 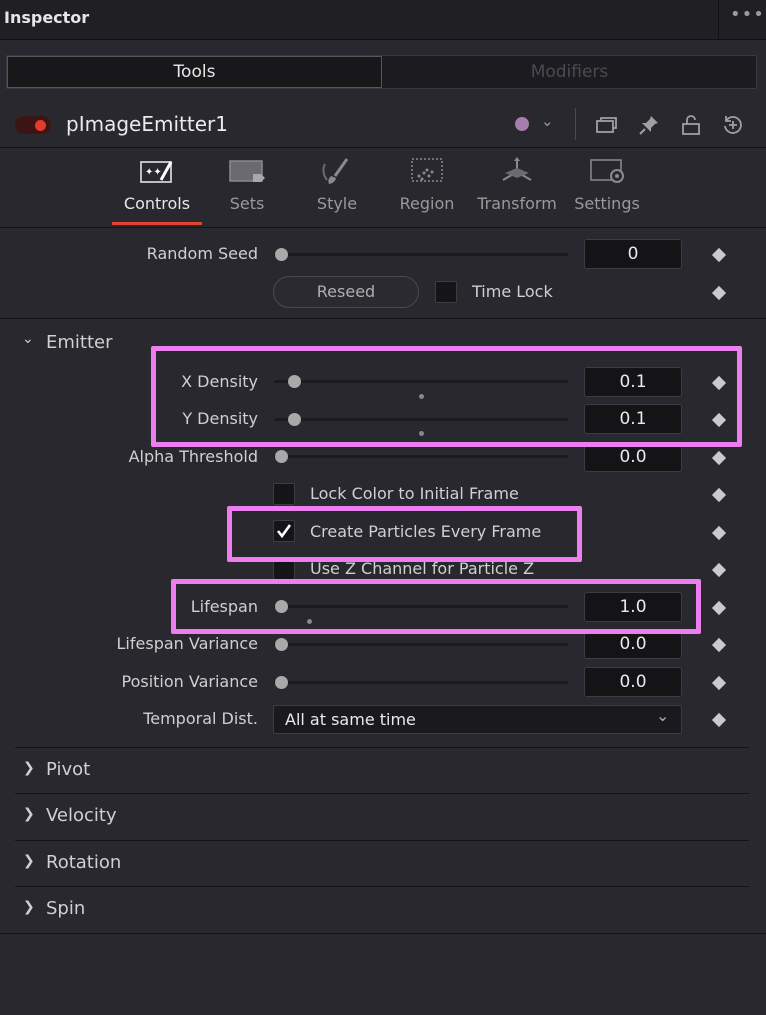 I want to click on tab-modifiers: Modifiers, so click(x=569, y=72).